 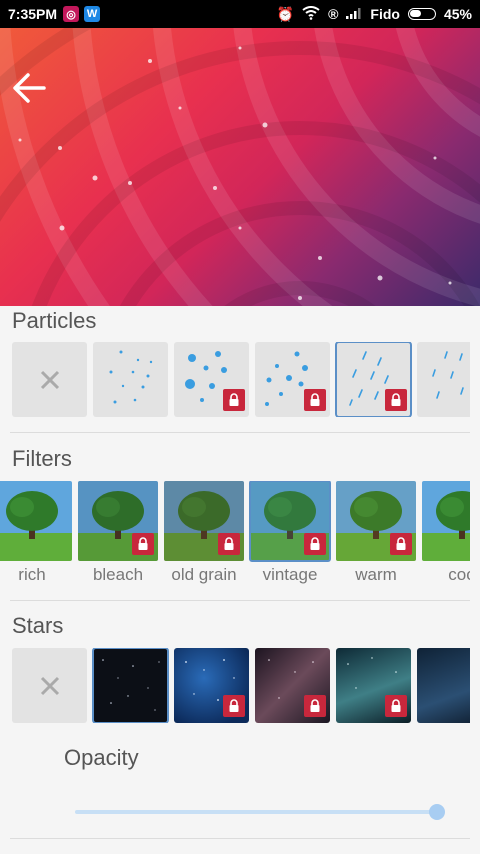 I want to click on starfield-preview, so click(x=131, y=685).